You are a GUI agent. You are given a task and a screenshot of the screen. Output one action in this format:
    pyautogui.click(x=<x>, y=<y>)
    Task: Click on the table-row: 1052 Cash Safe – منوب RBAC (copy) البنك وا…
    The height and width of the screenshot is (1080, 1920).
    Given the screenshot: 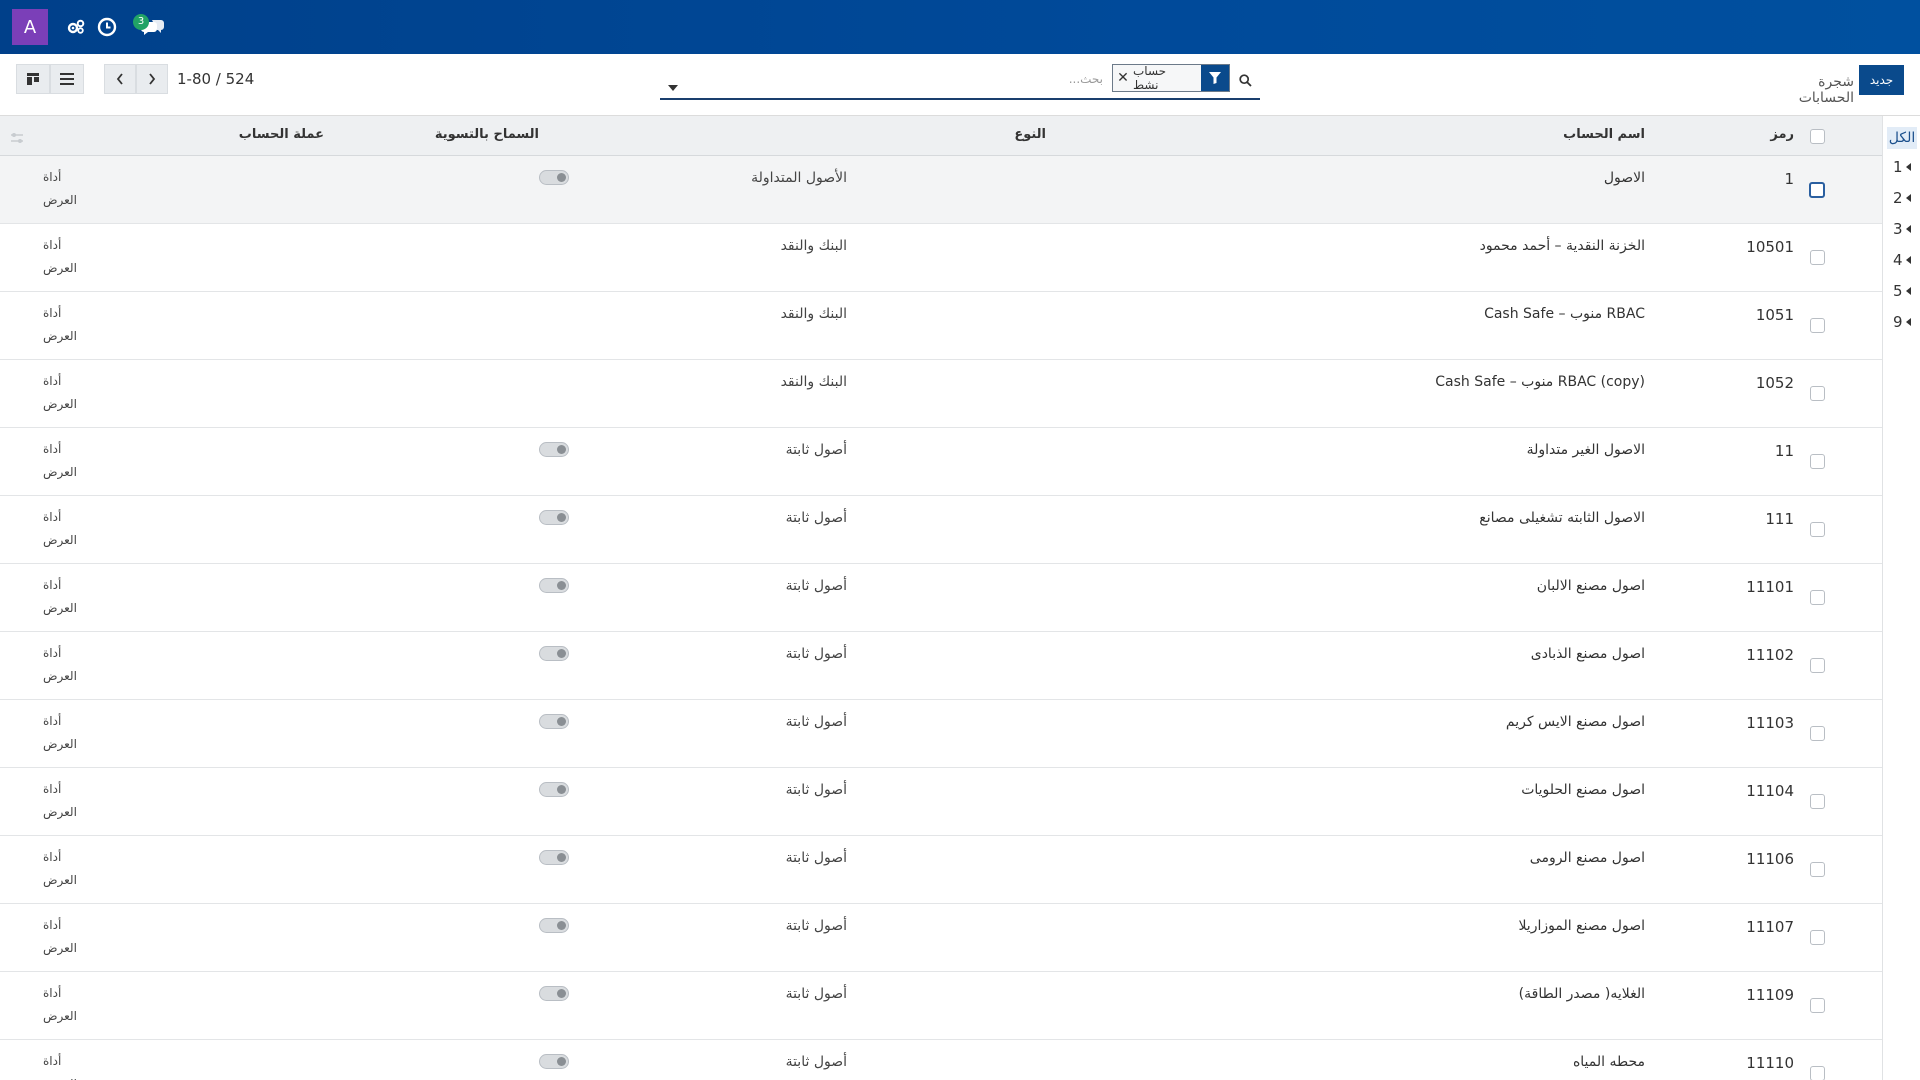 What is the action you would take?
    pyautogui.click(x=941, y=394)
    